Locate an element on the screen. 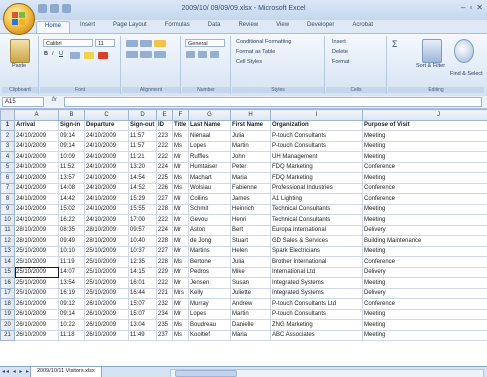 This screenshot has width=487, height=377. cell: 222 is located at coordinates (164, 157).